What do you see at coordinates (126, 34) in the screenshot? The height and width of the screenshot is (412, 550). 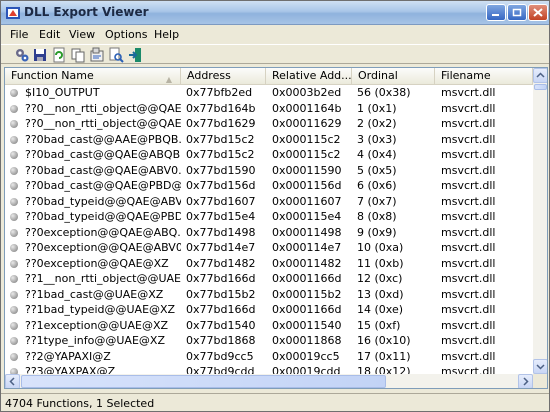 I see `menu-options: Options` at bounding box center [126, 34].